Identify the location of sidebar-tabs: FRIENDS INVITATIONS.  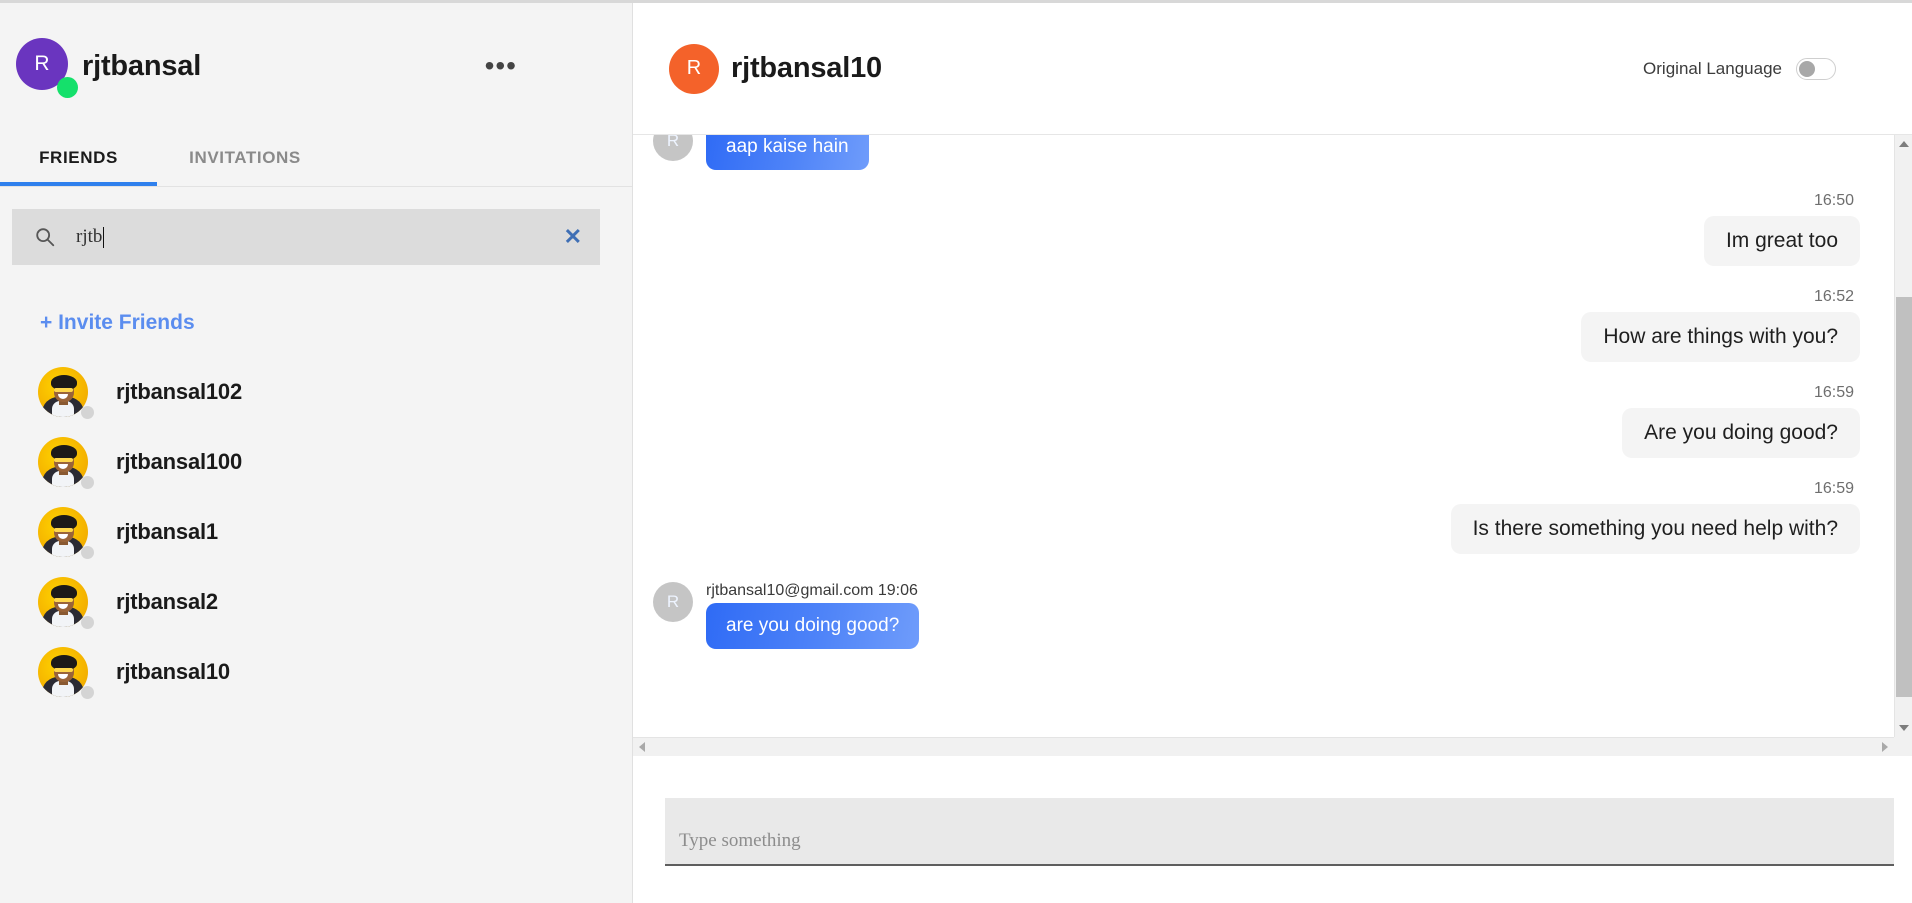
(316, 158).